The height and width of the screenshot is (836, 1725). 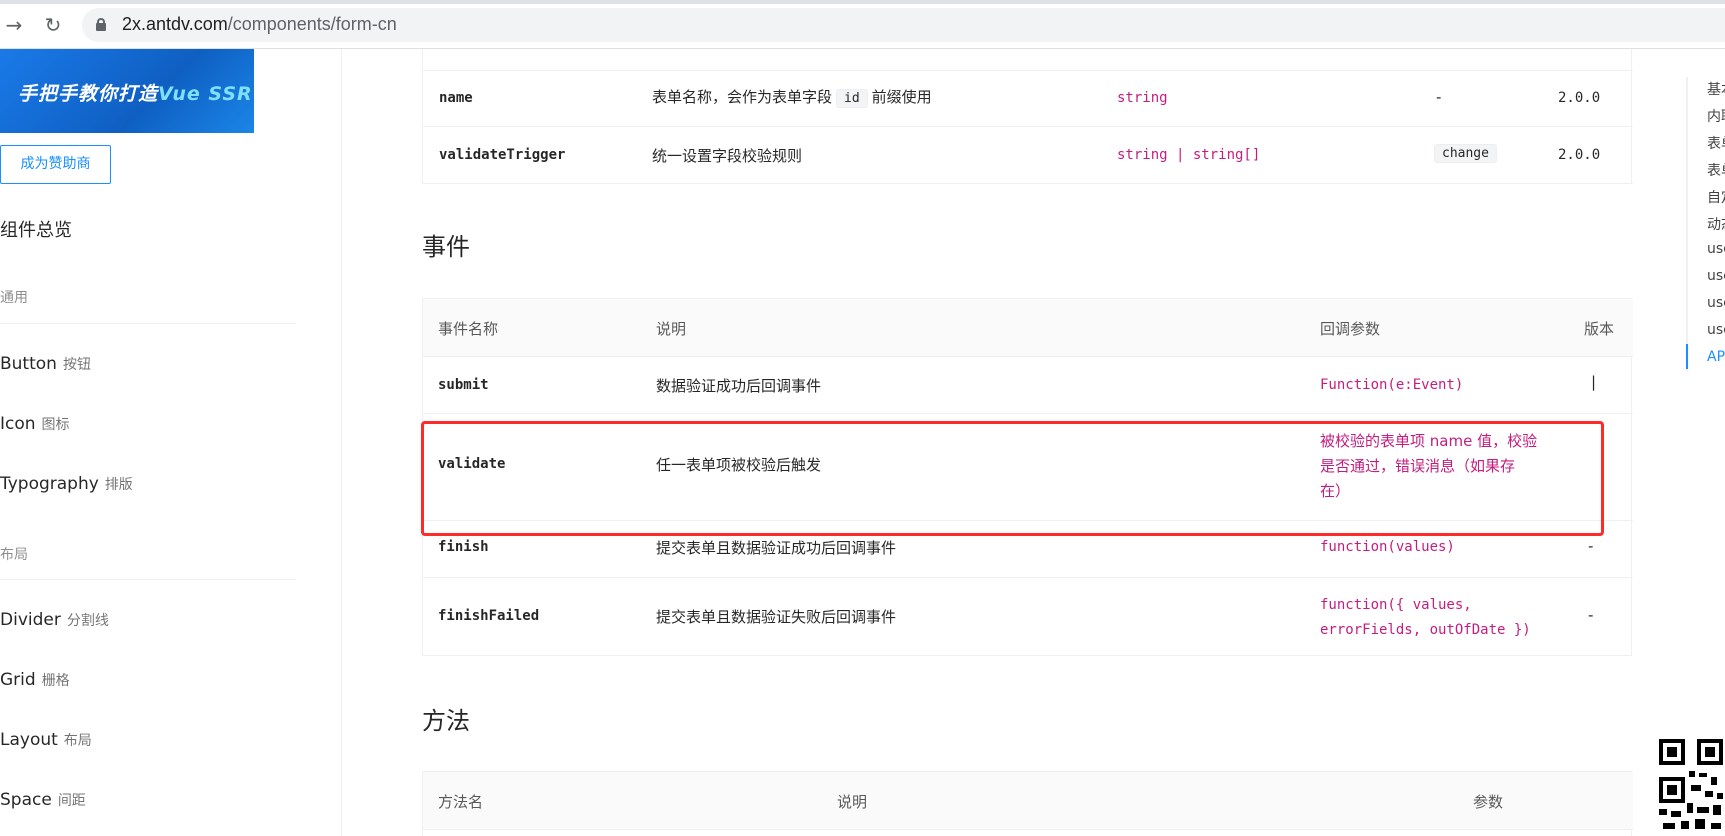 I want to click on prop-type: string | string[], so click(x=1189, y=155).